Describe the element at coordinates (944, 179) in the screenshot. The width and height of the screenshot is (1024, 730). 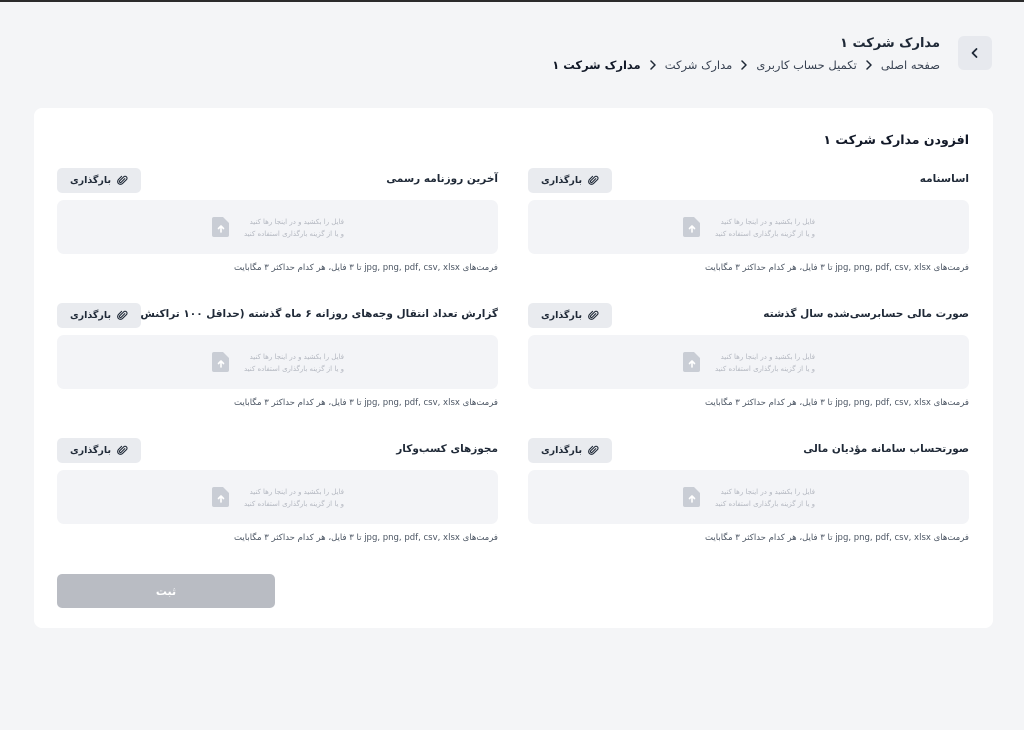
I see `document-label: اساسنامه` at that location.